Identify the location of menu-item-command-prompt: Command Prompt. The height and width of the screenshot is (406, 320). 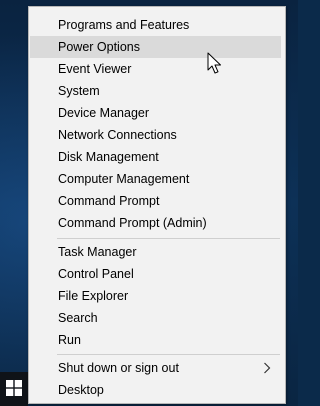
(155, 201).